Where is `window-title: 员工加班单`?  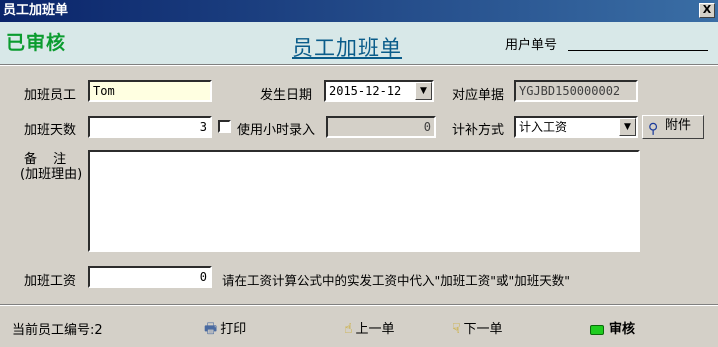 window-title: 员工加班单 is located at coordinates (36, 10).